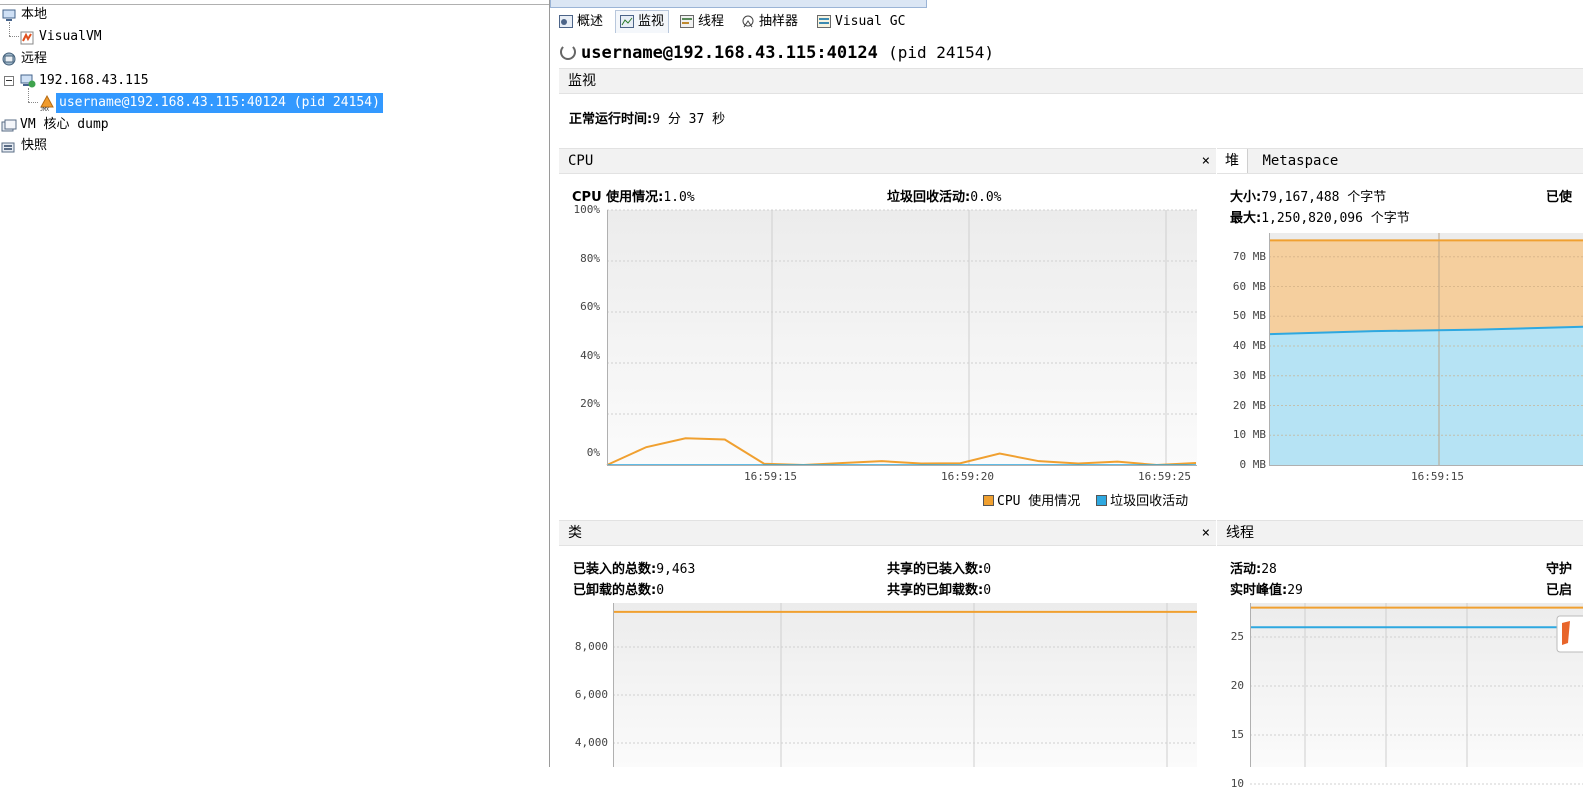  I want to click on heap-max-label: 最大:, so click(1246, 218).